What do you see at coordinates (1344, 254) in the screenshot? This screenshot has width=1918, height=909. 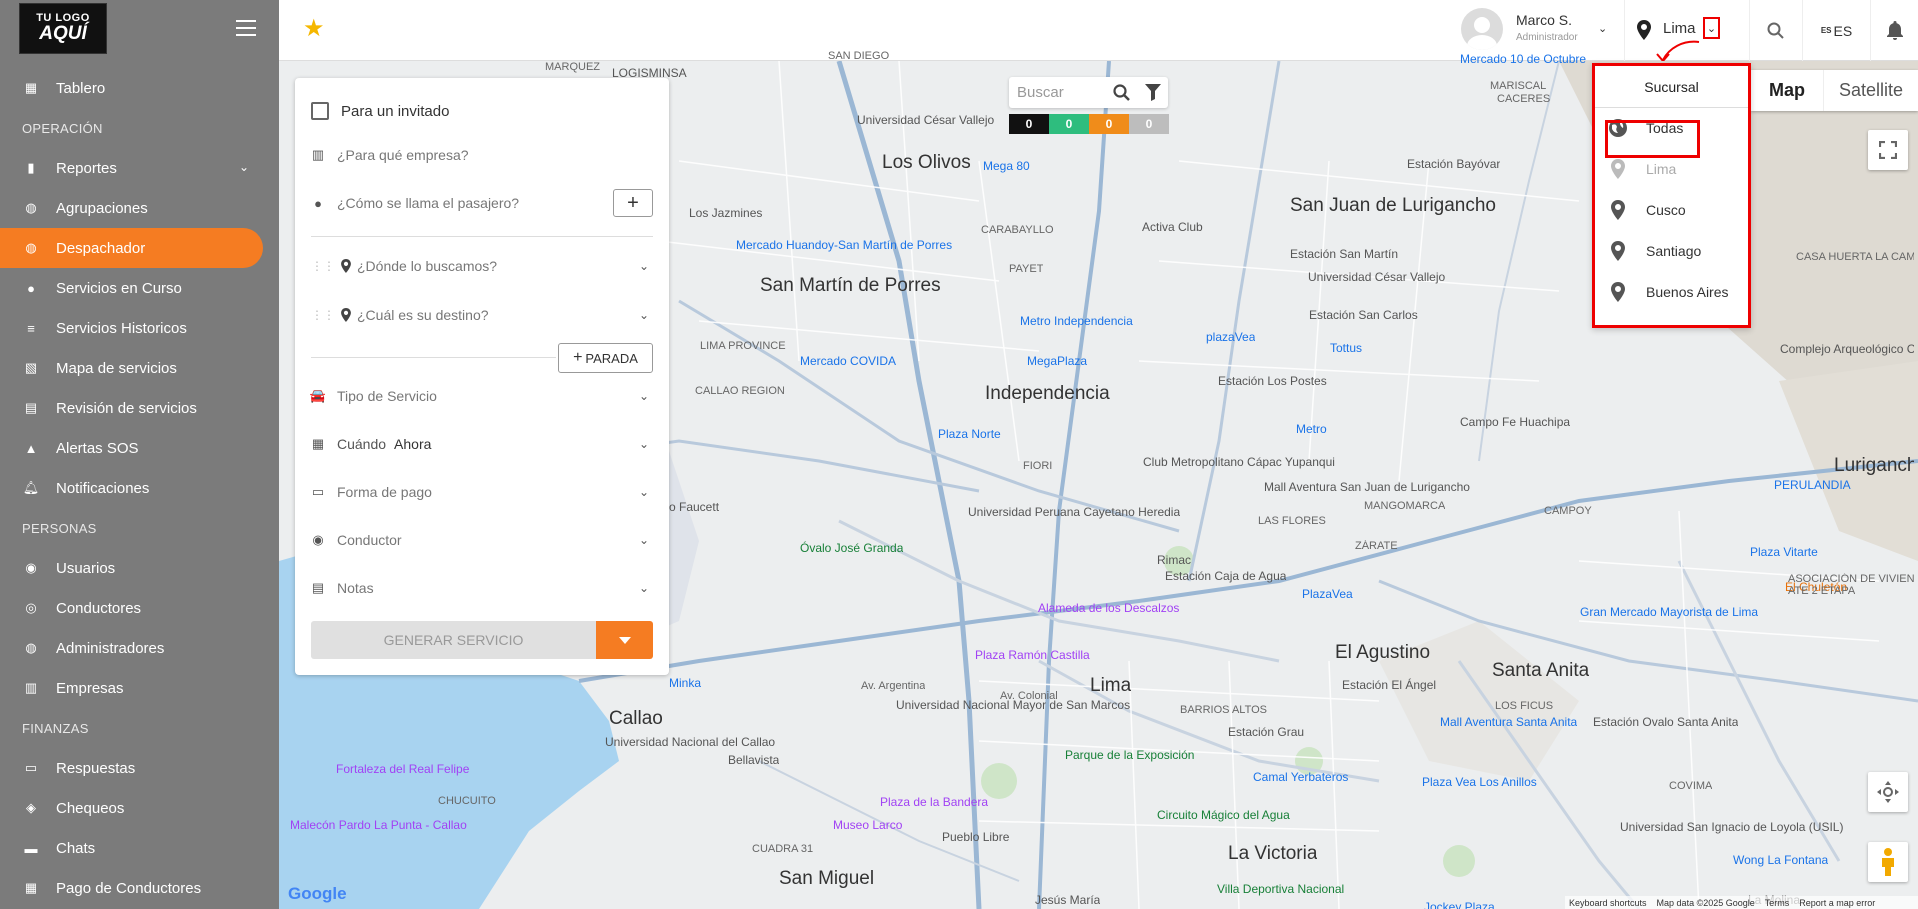 I see `map-label: Estación San Martín` at bounding box center [1344, 254].